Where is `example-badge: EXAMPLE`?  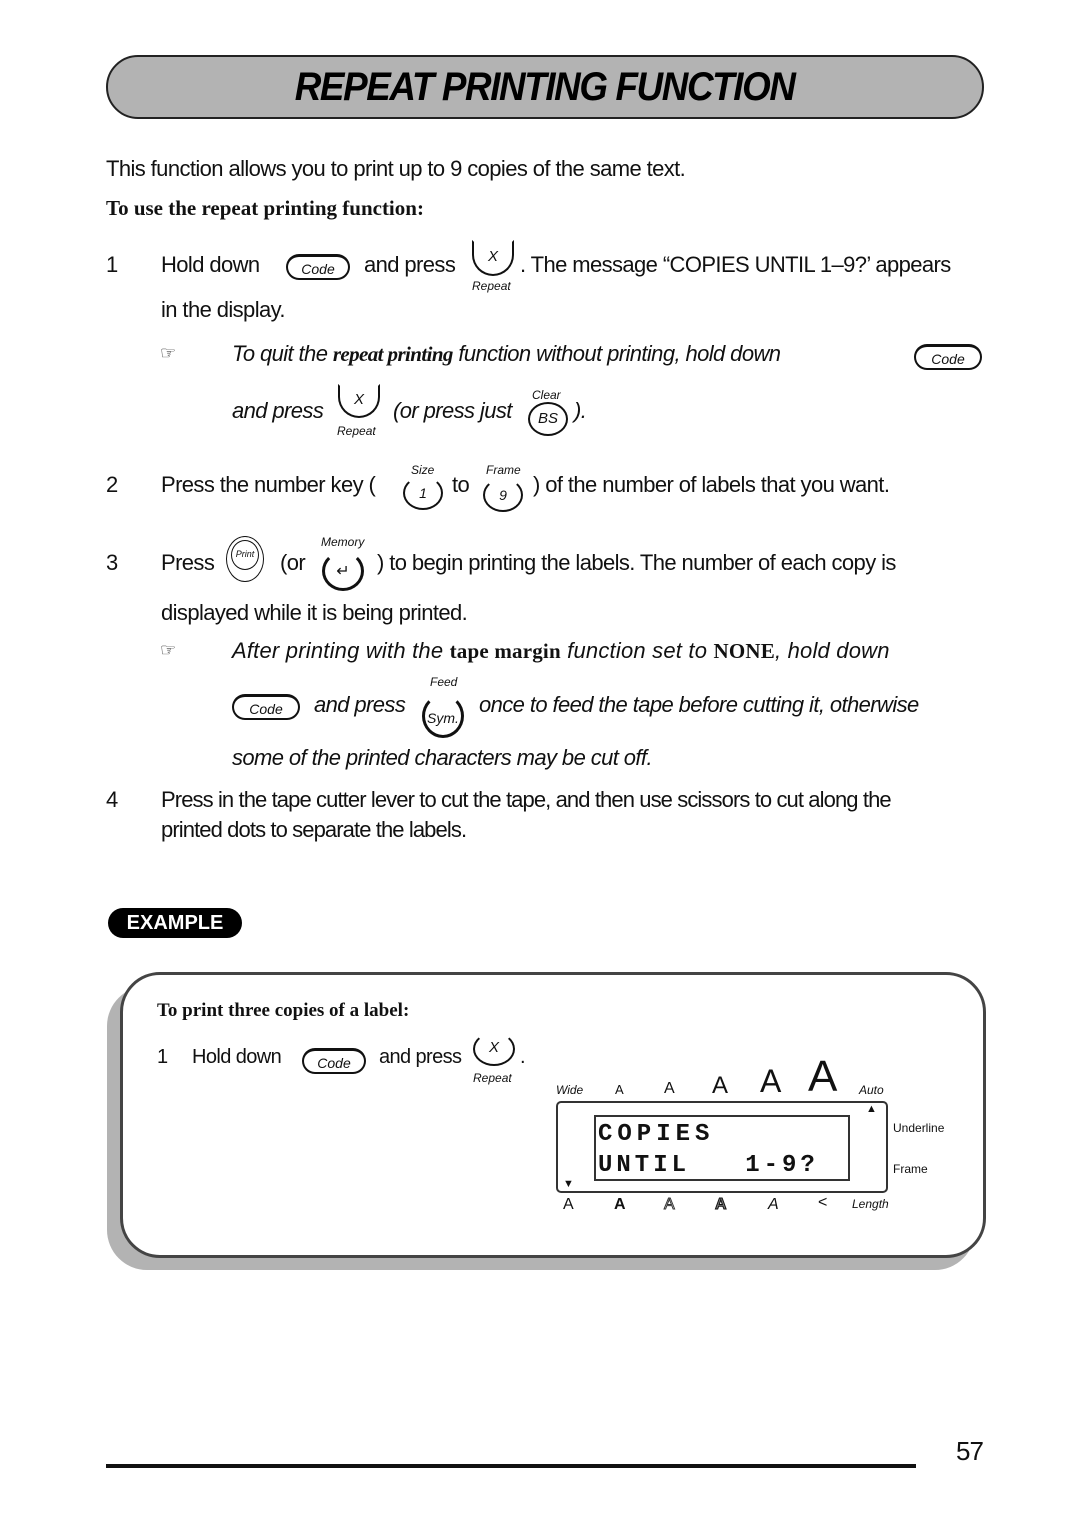 example-badge: EXAMPLE is located at coordinates (175, 923).